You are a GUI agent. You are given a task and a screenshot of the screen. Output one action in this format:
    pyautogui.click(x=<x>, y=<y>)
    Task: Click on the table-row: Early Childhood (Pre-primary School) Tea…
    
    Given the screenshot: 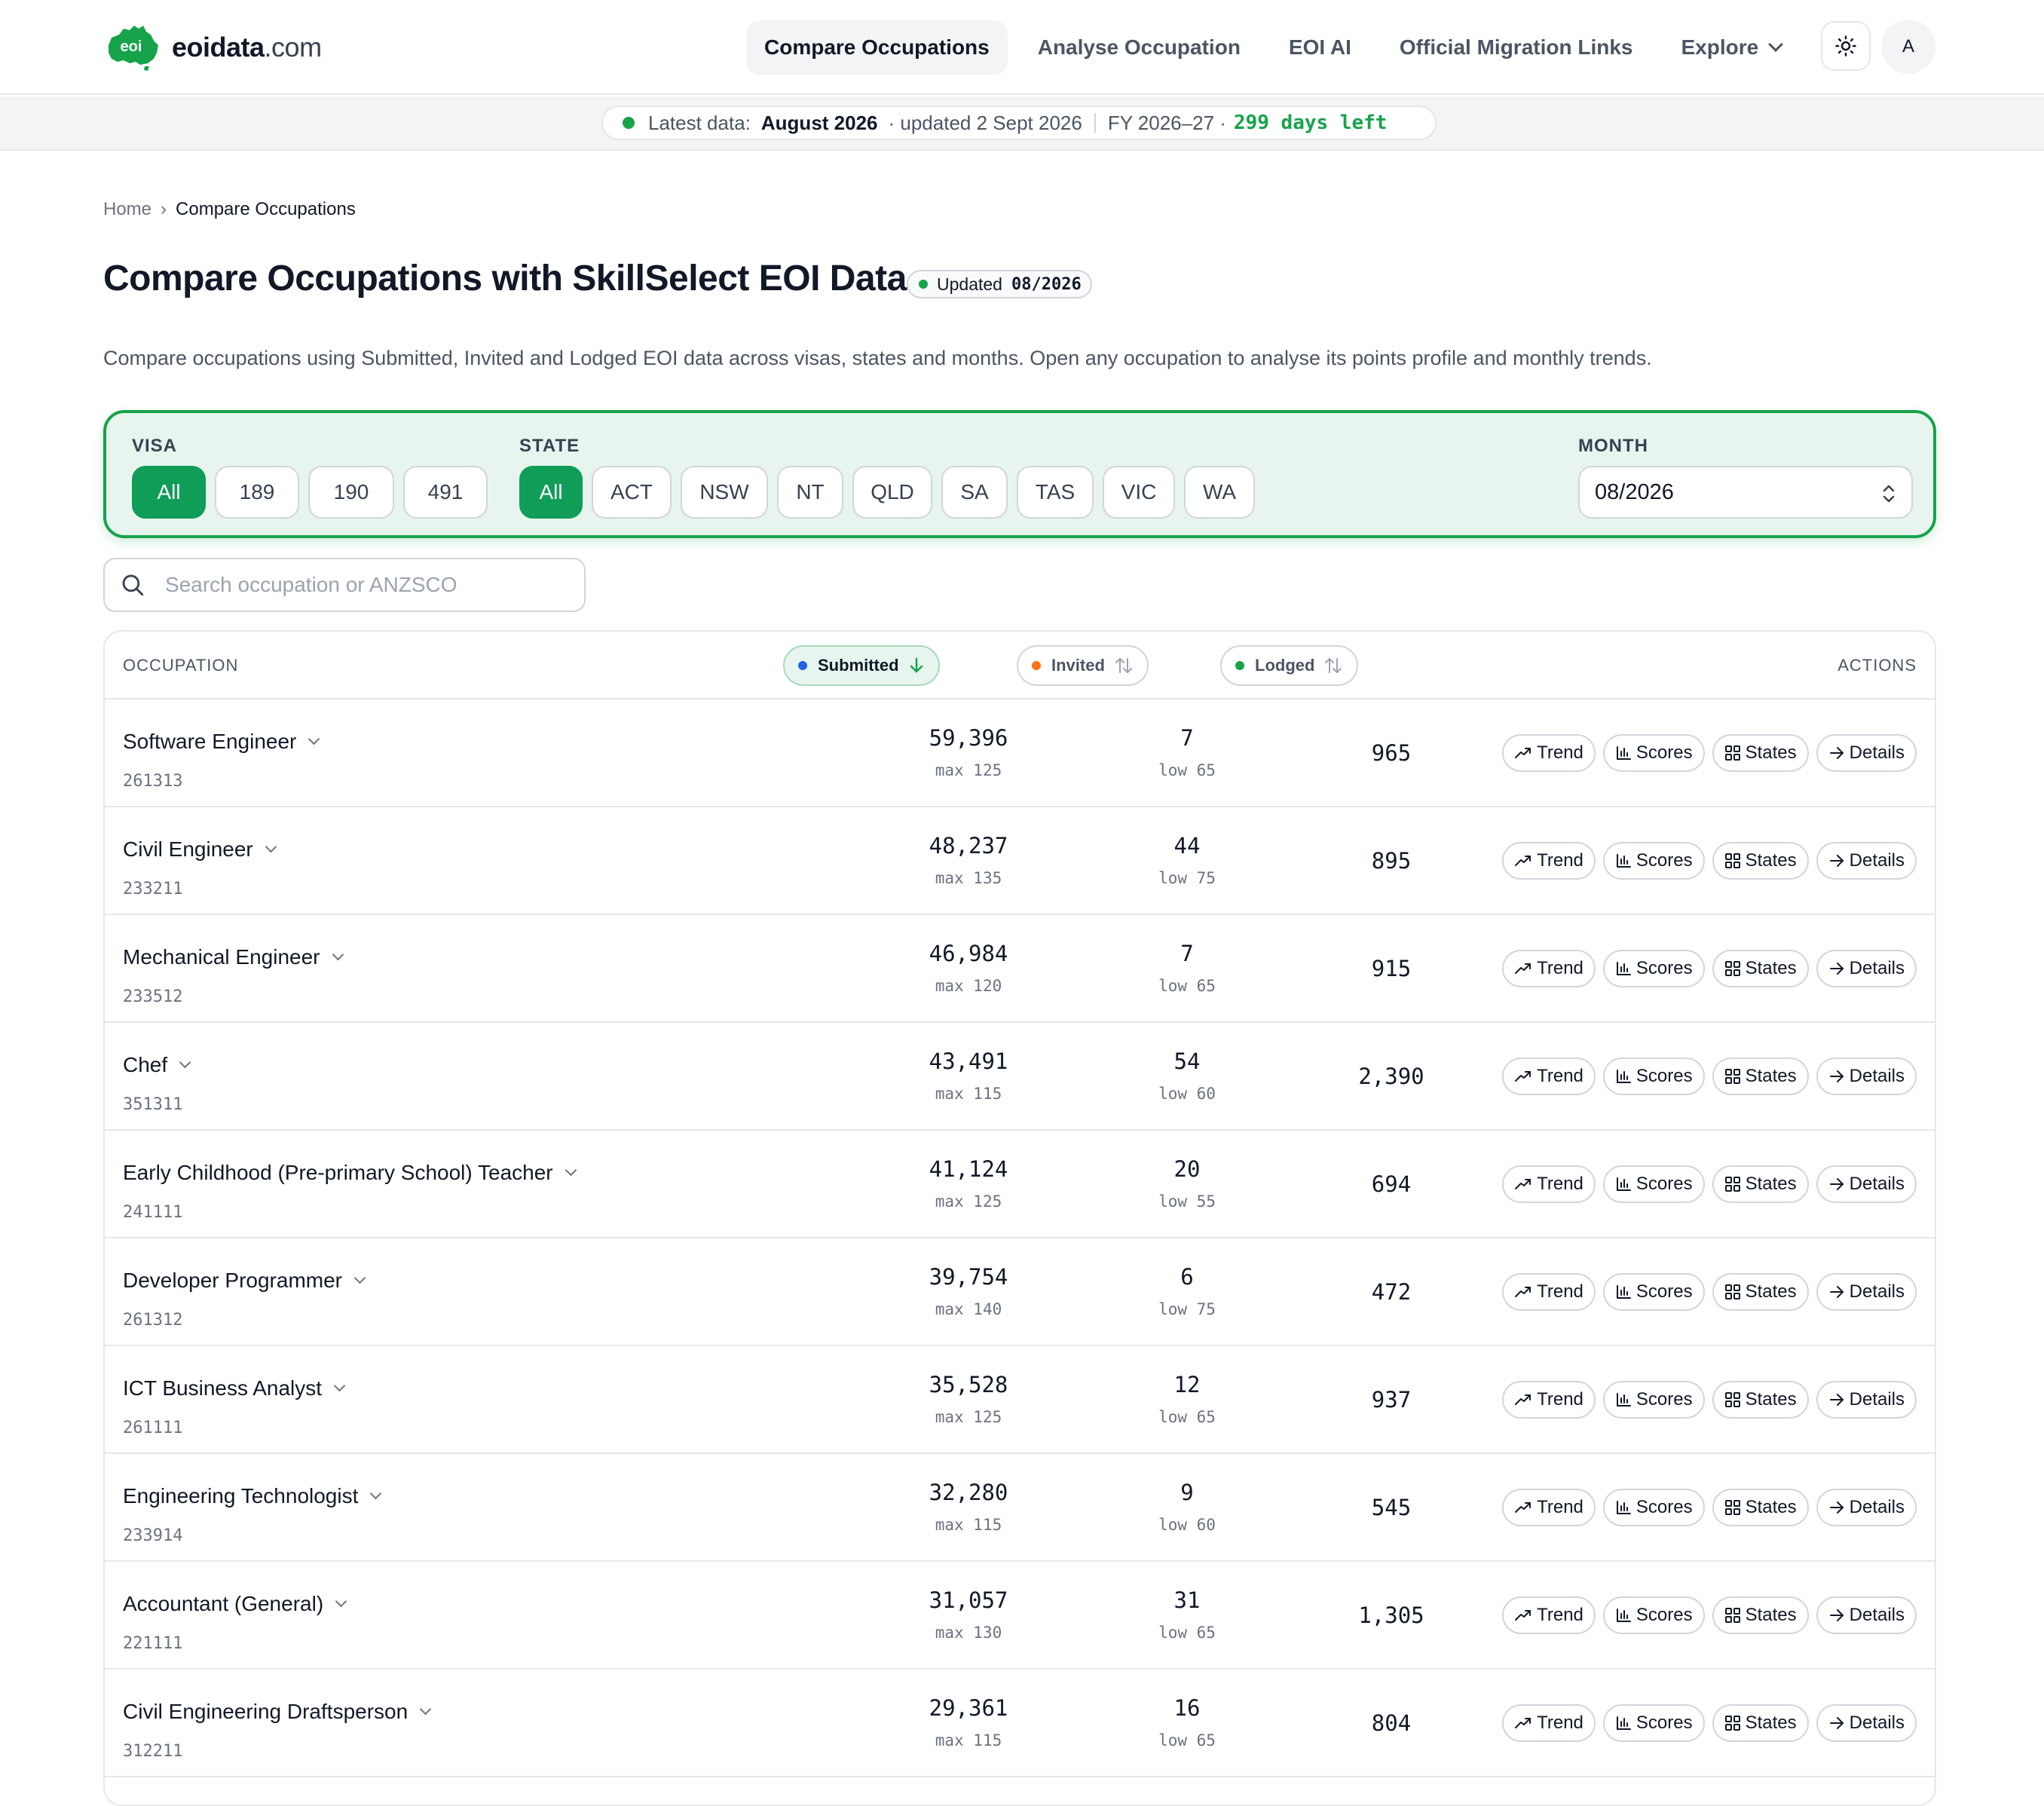 What is the action you would take?
    pyautogui.click(x=1020, y=1184)
    